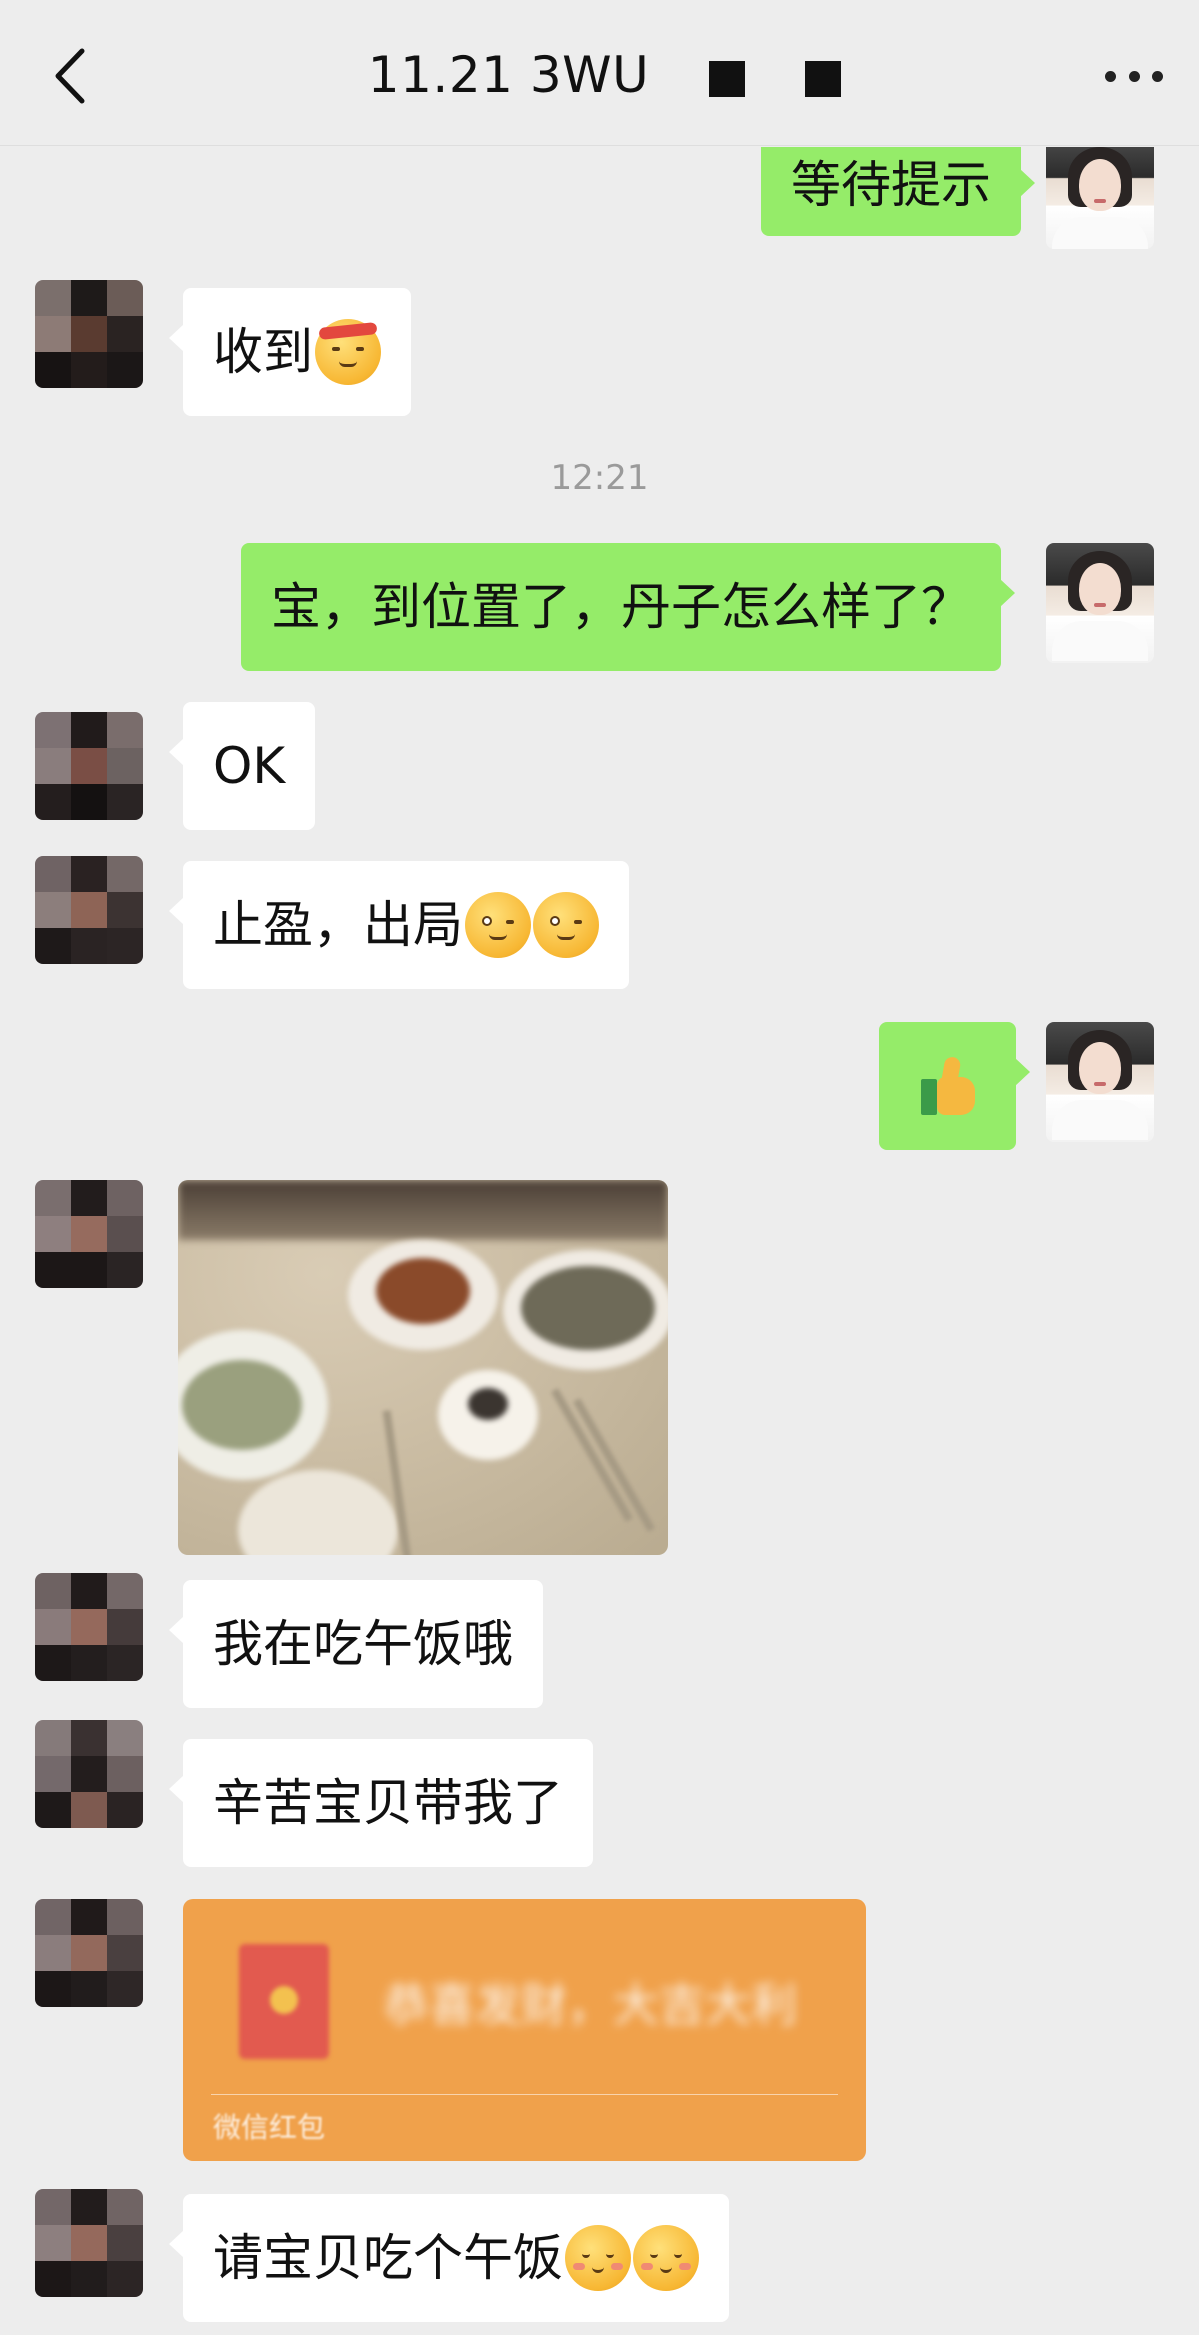  I want to click on message-text: 收到, so click(263, 352).